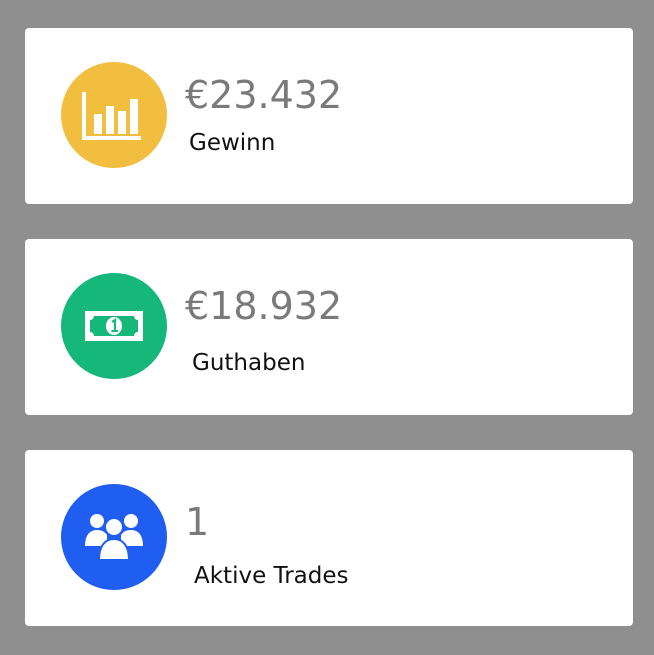 The width and height of the screenshot is (654, 655). I want to click on stat-value-gewinn: €23.432, so click(264, 95).